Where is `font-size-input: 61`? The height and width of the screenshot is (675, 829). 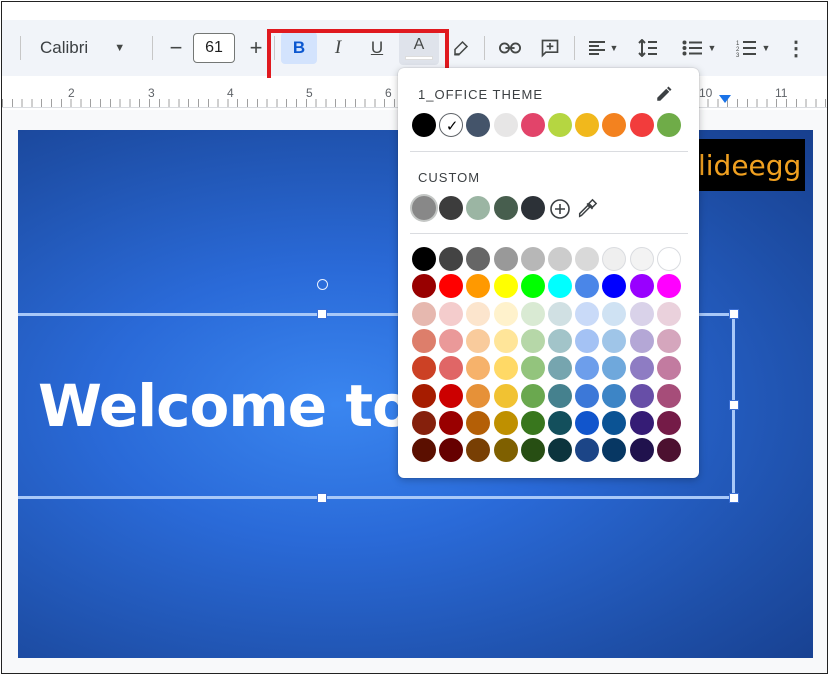 font-size-input: 61 is located at coordinates (214, 48).